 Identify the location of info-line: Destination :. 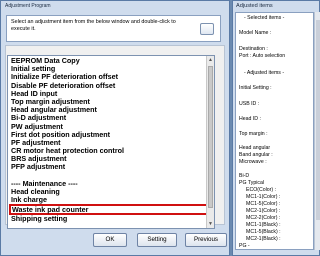
(253, 49).